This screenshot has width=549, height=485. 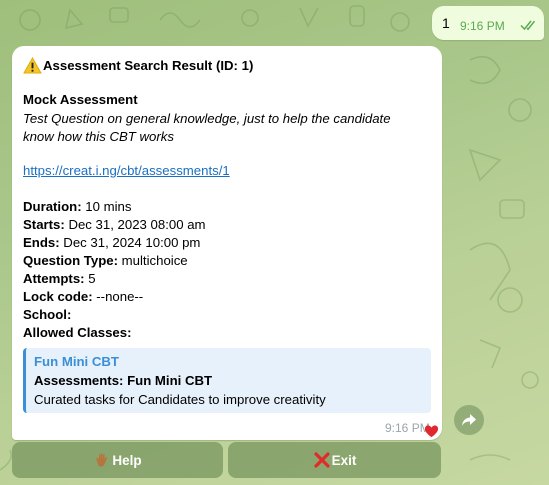 What do you see at coordinates (41, 242) in the screenshot?
I see `field-label: Ends:` at bounding box center [41, 242].